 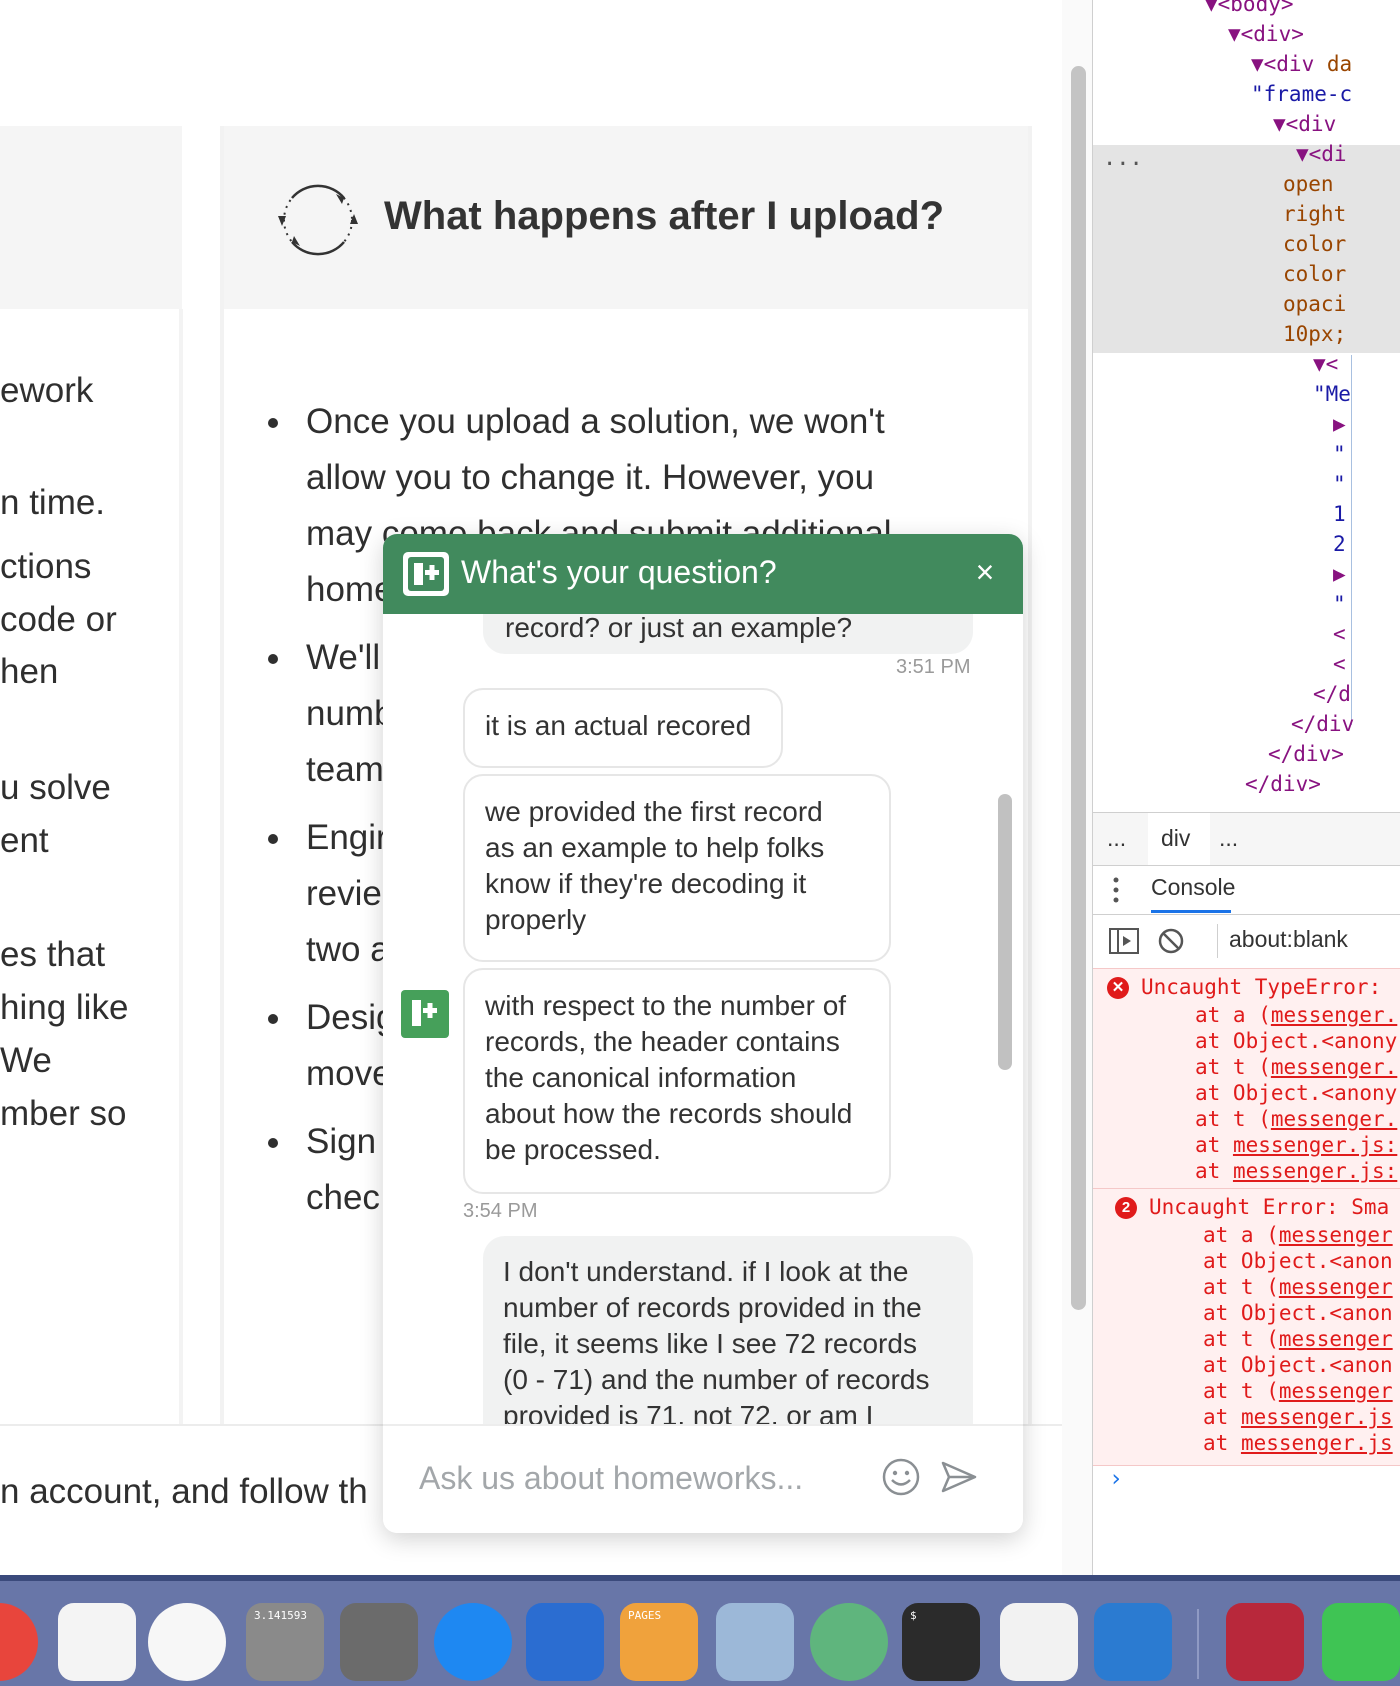 What do you see at coordinates (1246, 249) in the screenshot?
I see `selected-dom-node` at bounding box center [1246, 249].